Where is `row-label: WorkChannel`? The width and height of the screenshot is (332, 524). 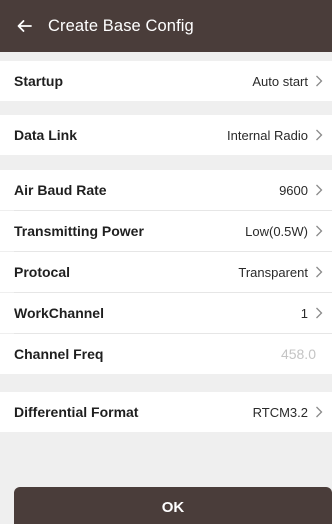 row-label: WorkChannel is located at coordinates (59, 313).